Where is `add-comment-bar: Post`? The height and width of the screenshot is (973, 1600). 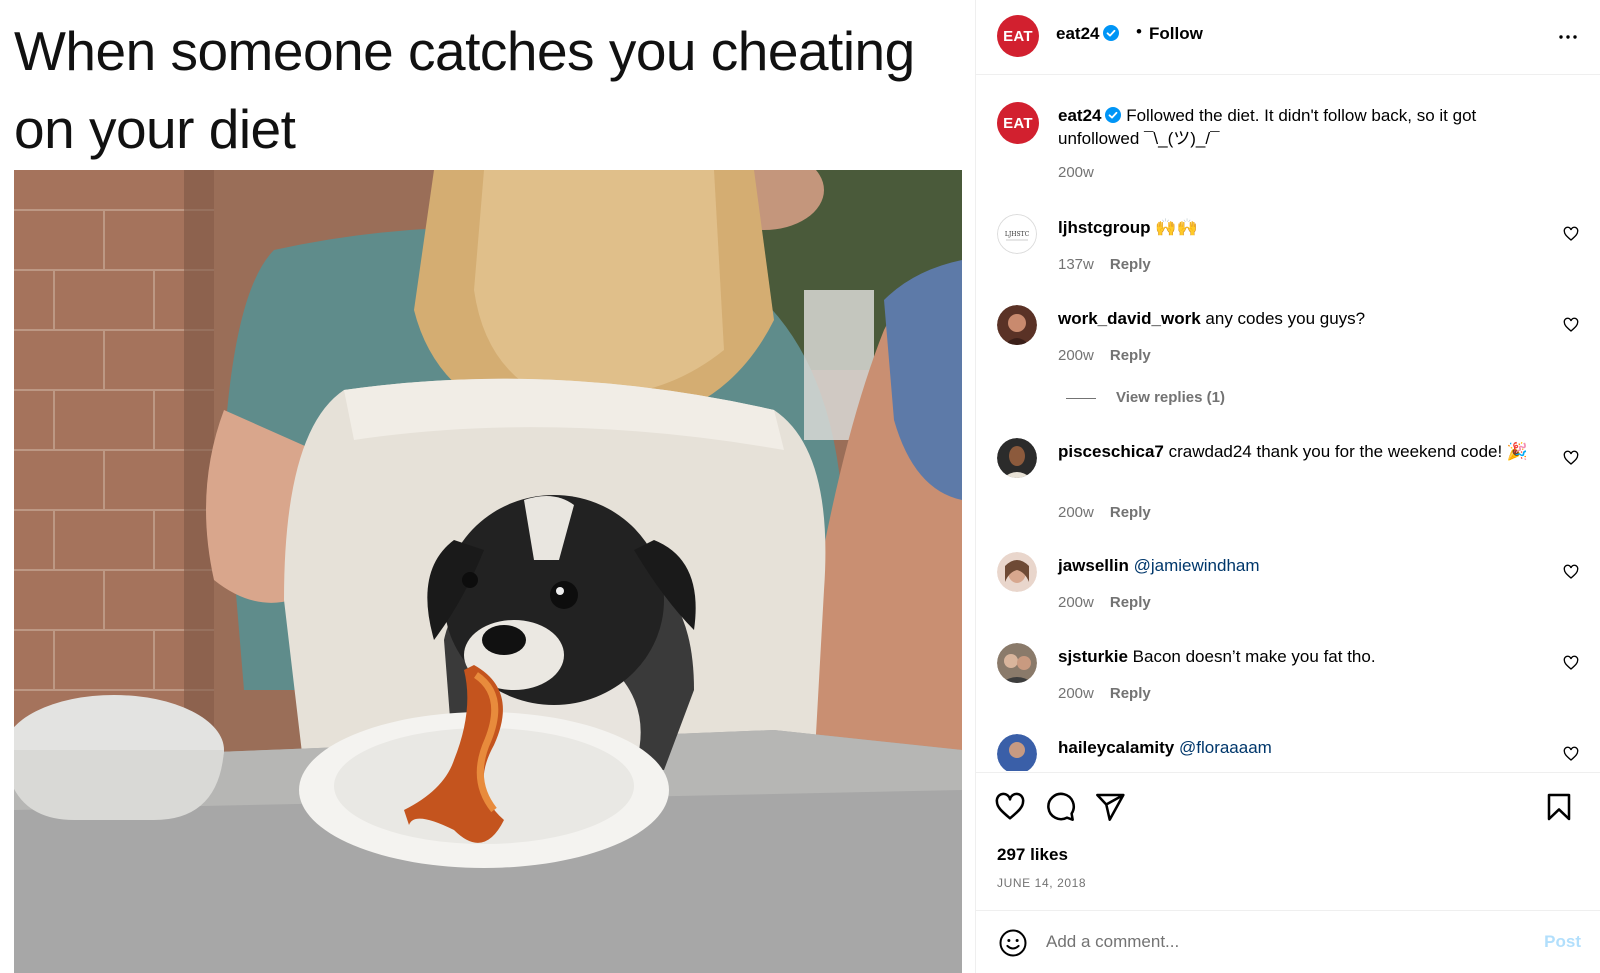
add-comment-bar: Post is located at coordinates (1288, 941).